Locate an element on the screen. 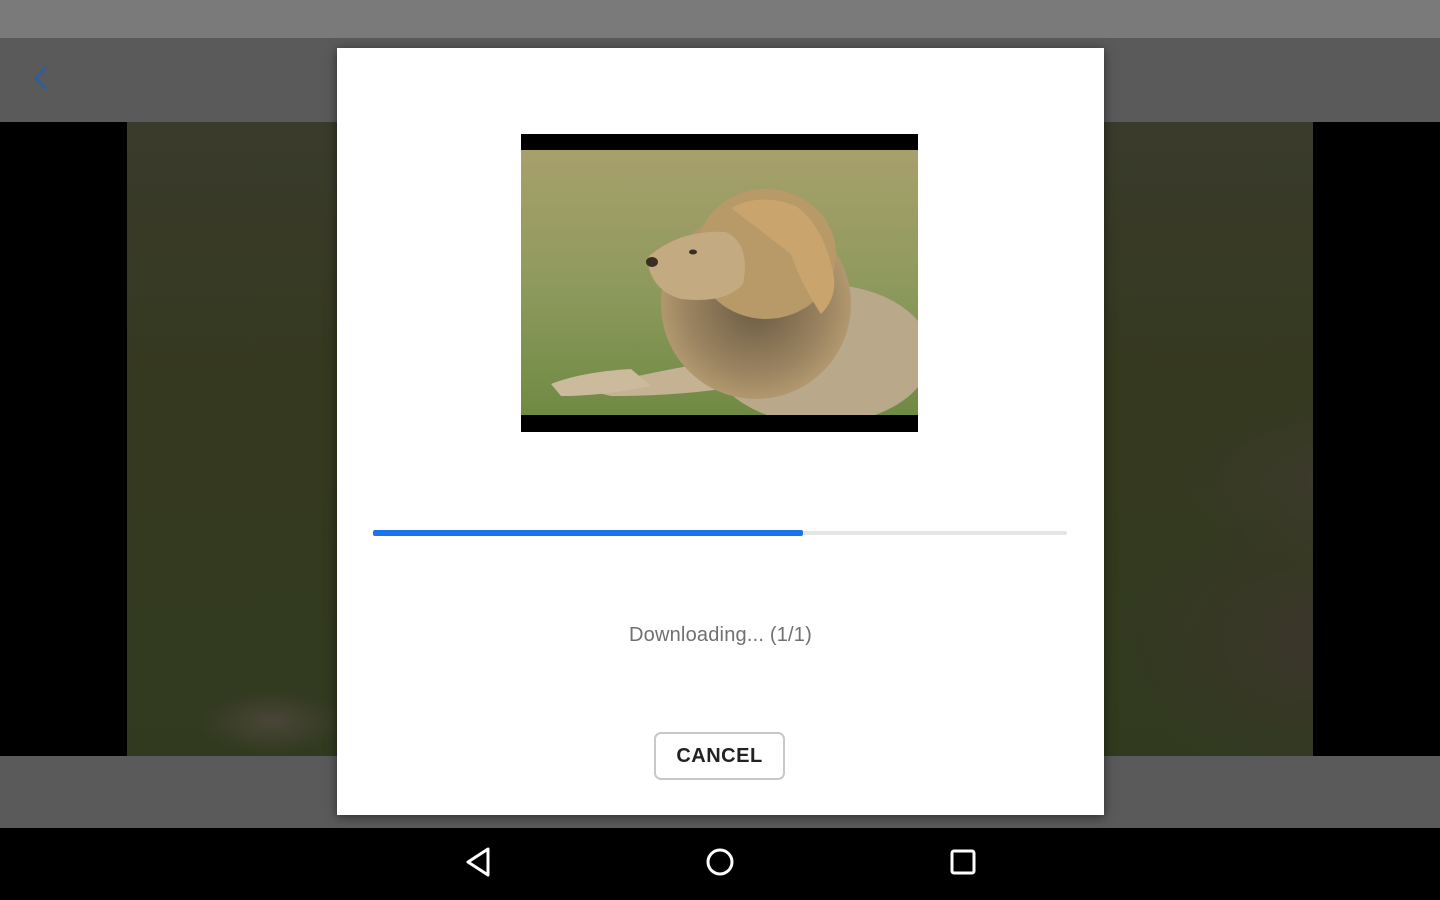 The height and width of the screenshot is (900, 1440). status-bar is located at coordinates (720, 19).